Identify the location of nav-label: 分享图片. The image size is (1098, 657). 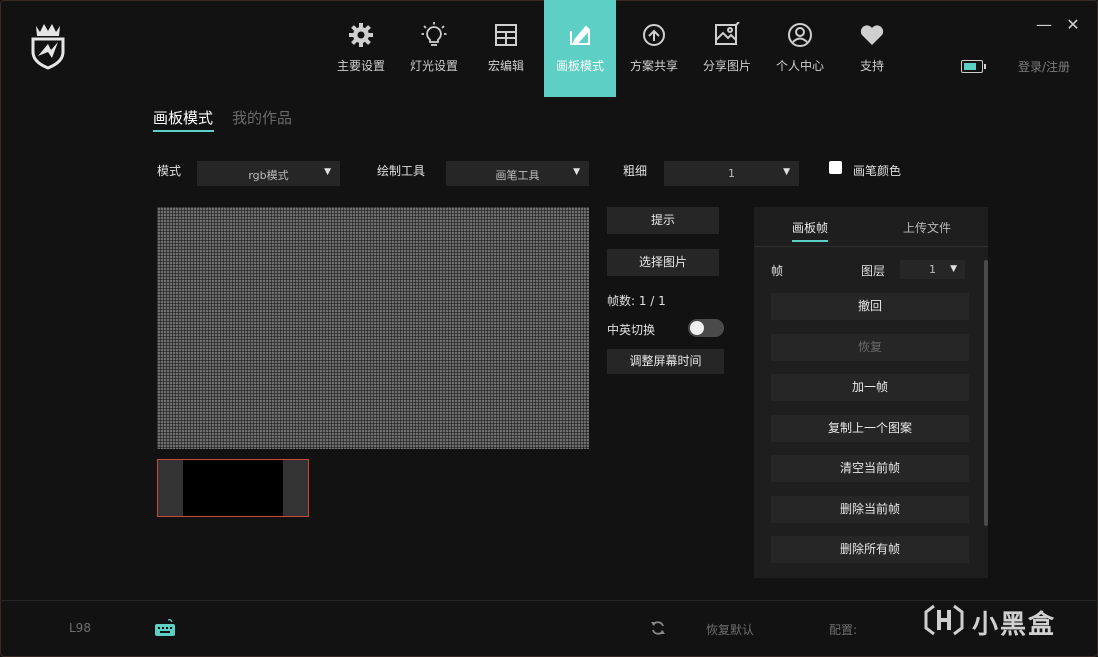
(726, 66).